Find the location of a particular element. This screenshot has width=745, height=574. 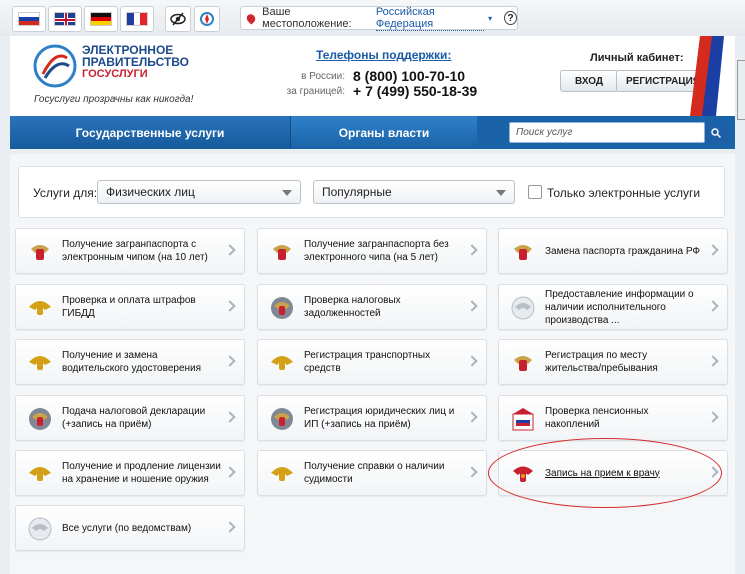

slogan: Госуслуги прозрачны как никогда! is located at coordinates (114, 99).